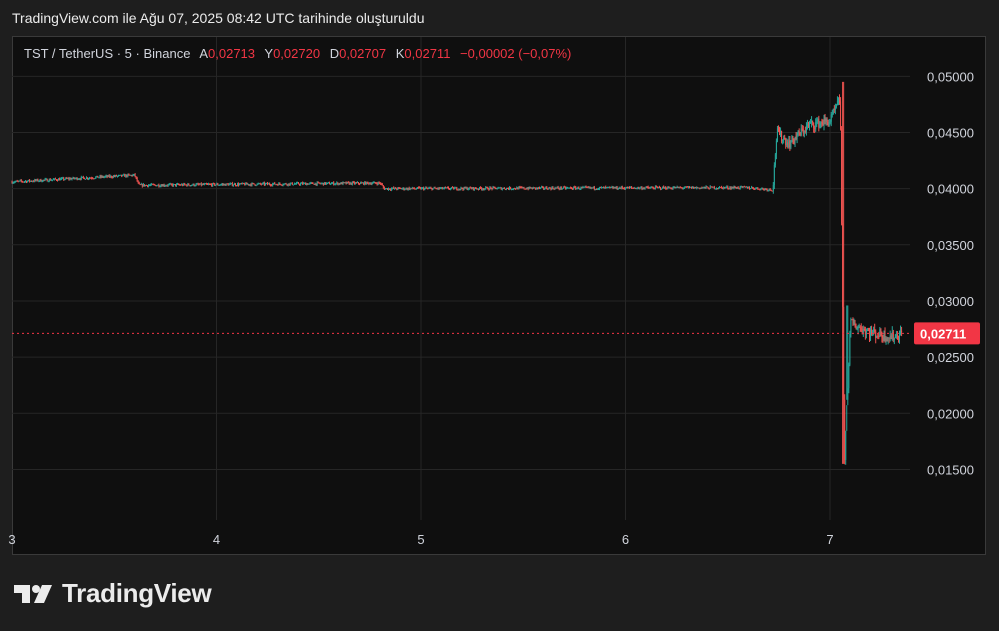 The image size is (999, 631). What do you see at coordinates (113, 593) in the screenshot?
I see `tradingview-brand: TradingView` at bounding box center [113, 593].